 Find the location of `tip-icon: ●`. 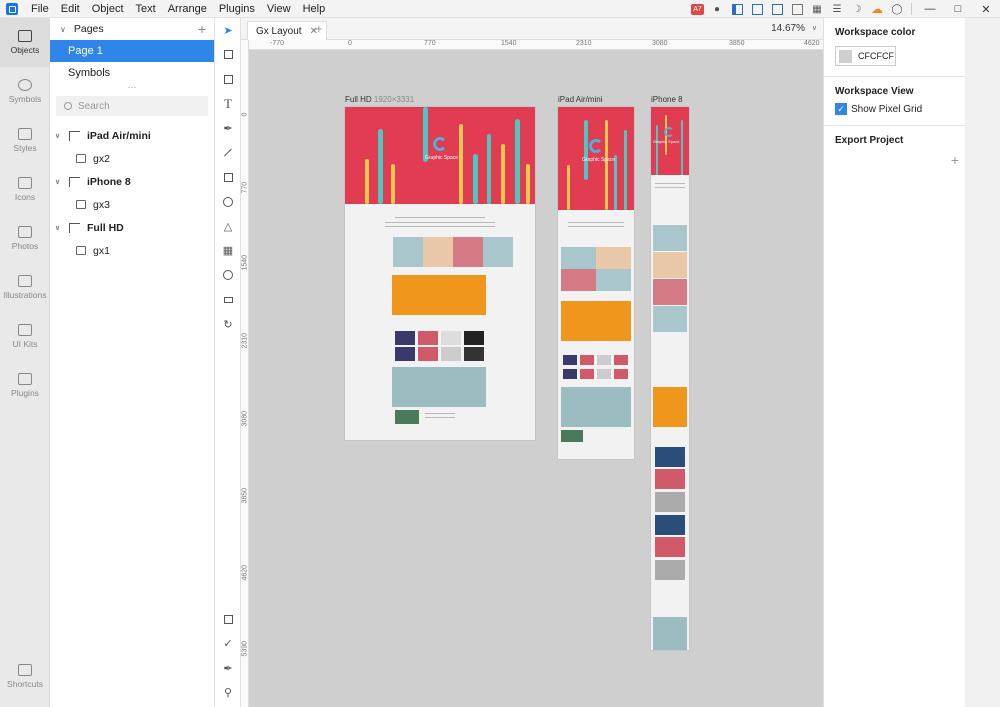

tip-icon: ● is located at coordinates (717, 9).